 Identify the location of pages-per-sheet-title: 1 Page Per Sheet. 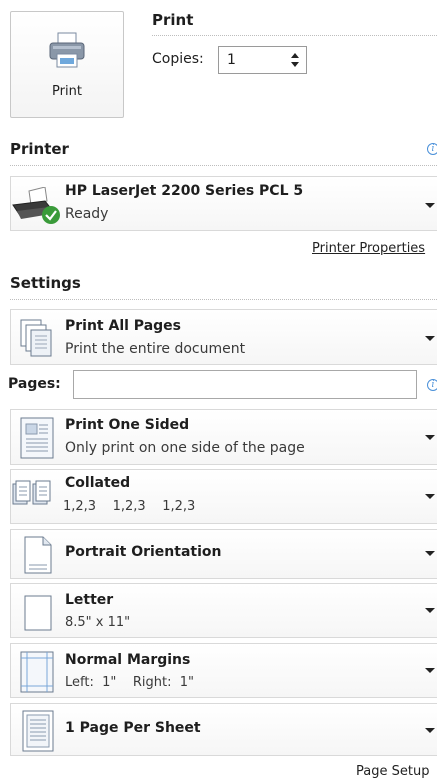
(133, 728).